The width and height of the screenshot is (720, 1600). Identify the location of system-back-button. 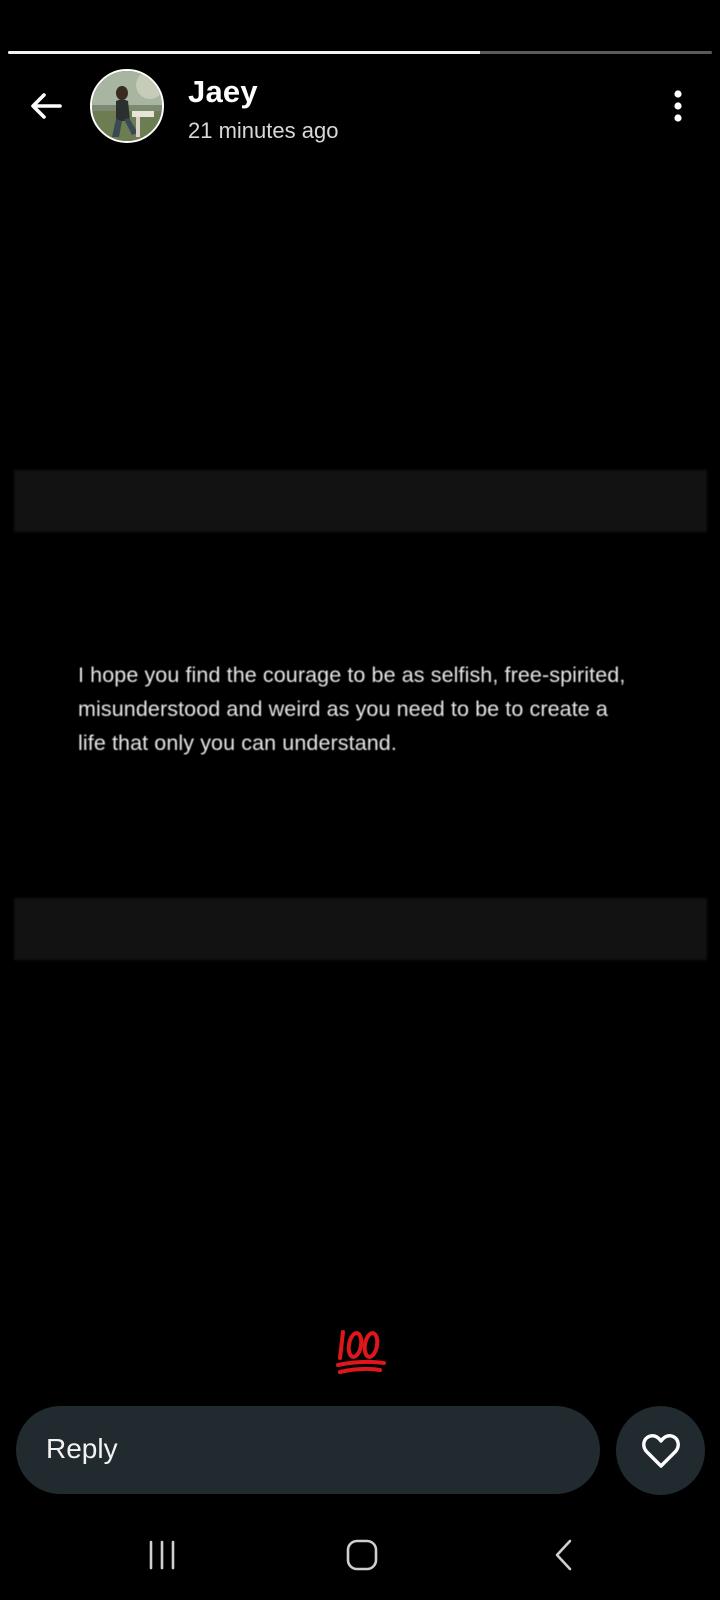
(564, 1555).